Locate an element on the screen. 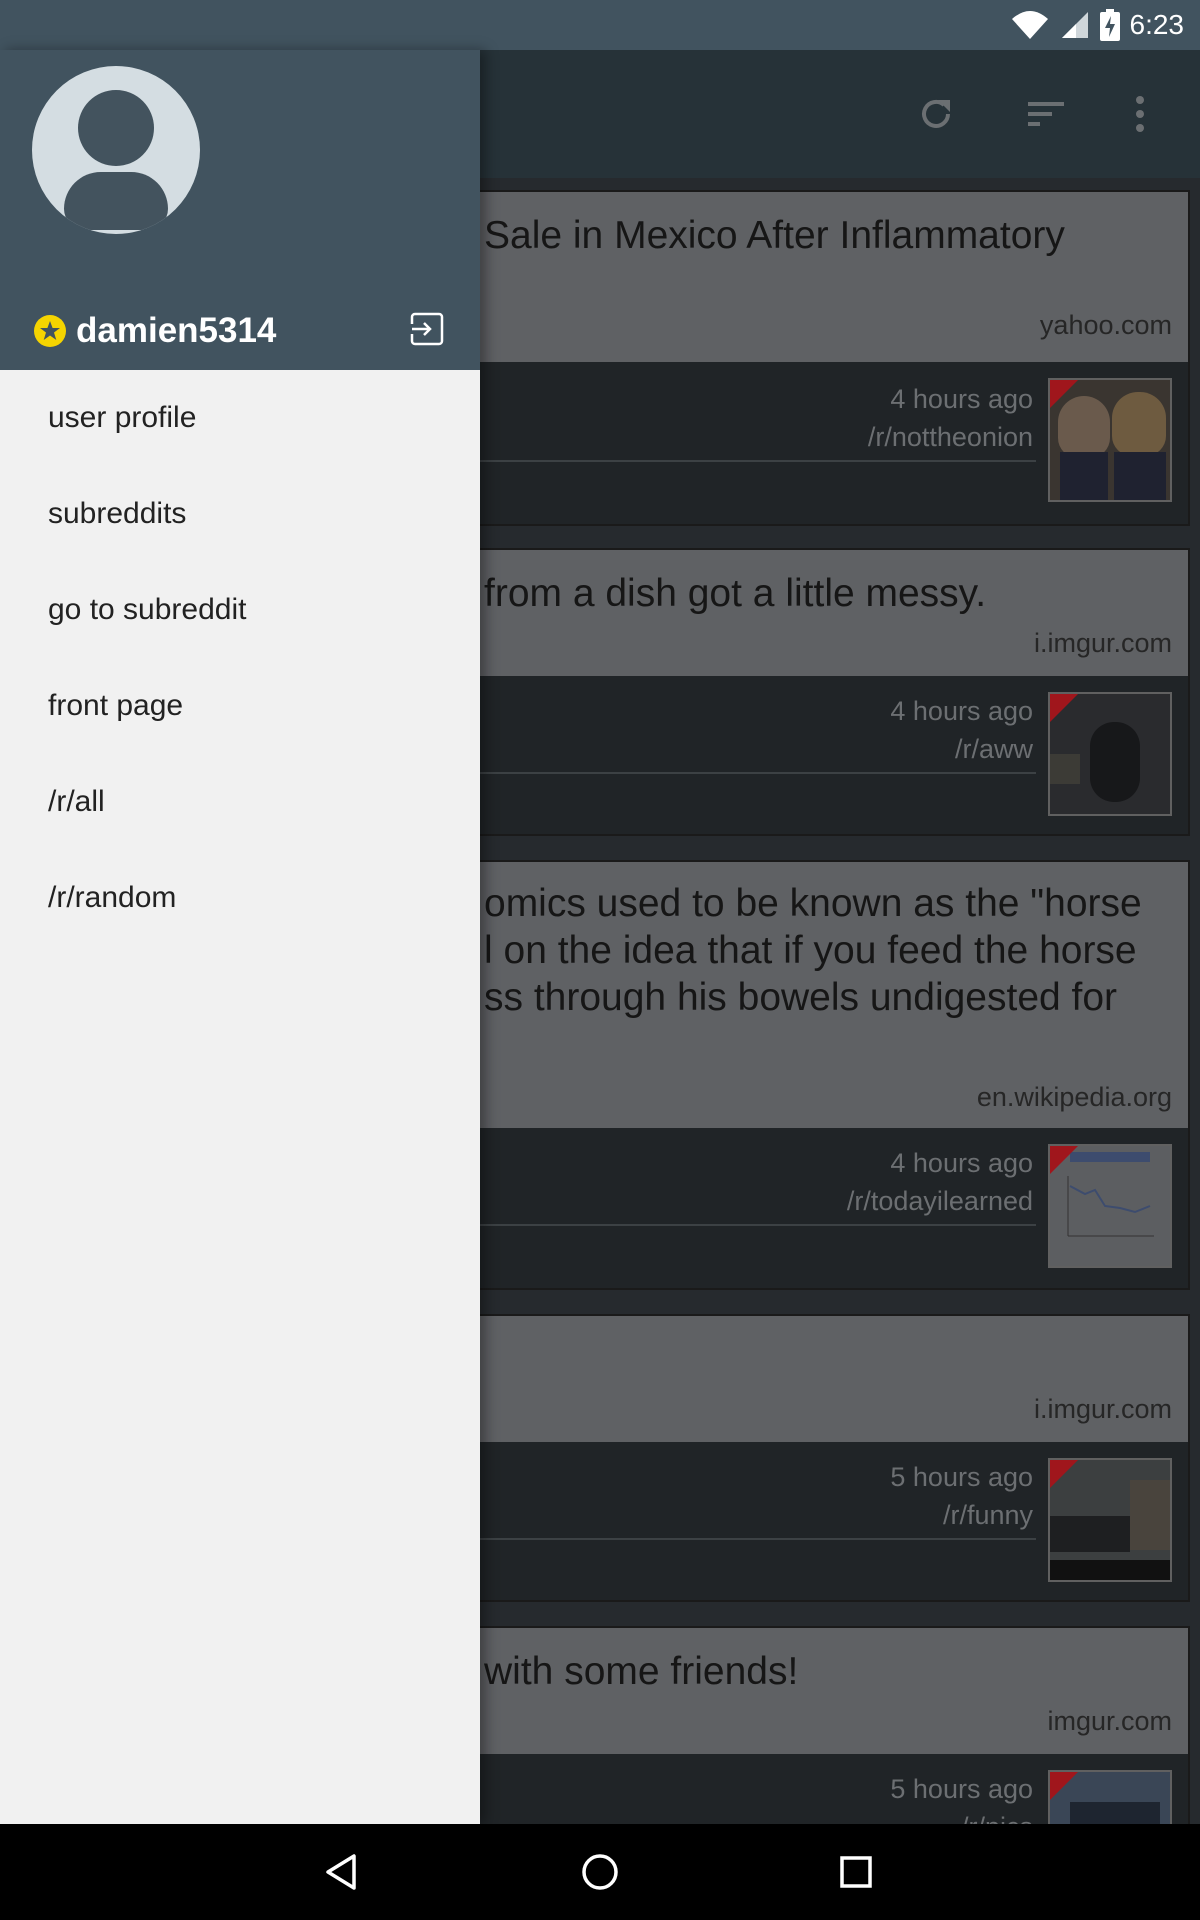 This screenshot has height=1920, width=1200. avatar is located at coordinates (116, 150).